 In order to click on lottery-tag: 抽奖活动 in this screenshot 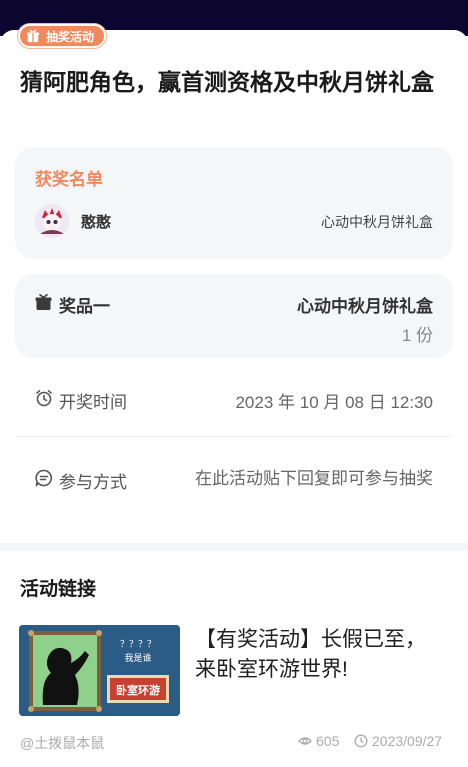, I will do `click(62, 36)`.